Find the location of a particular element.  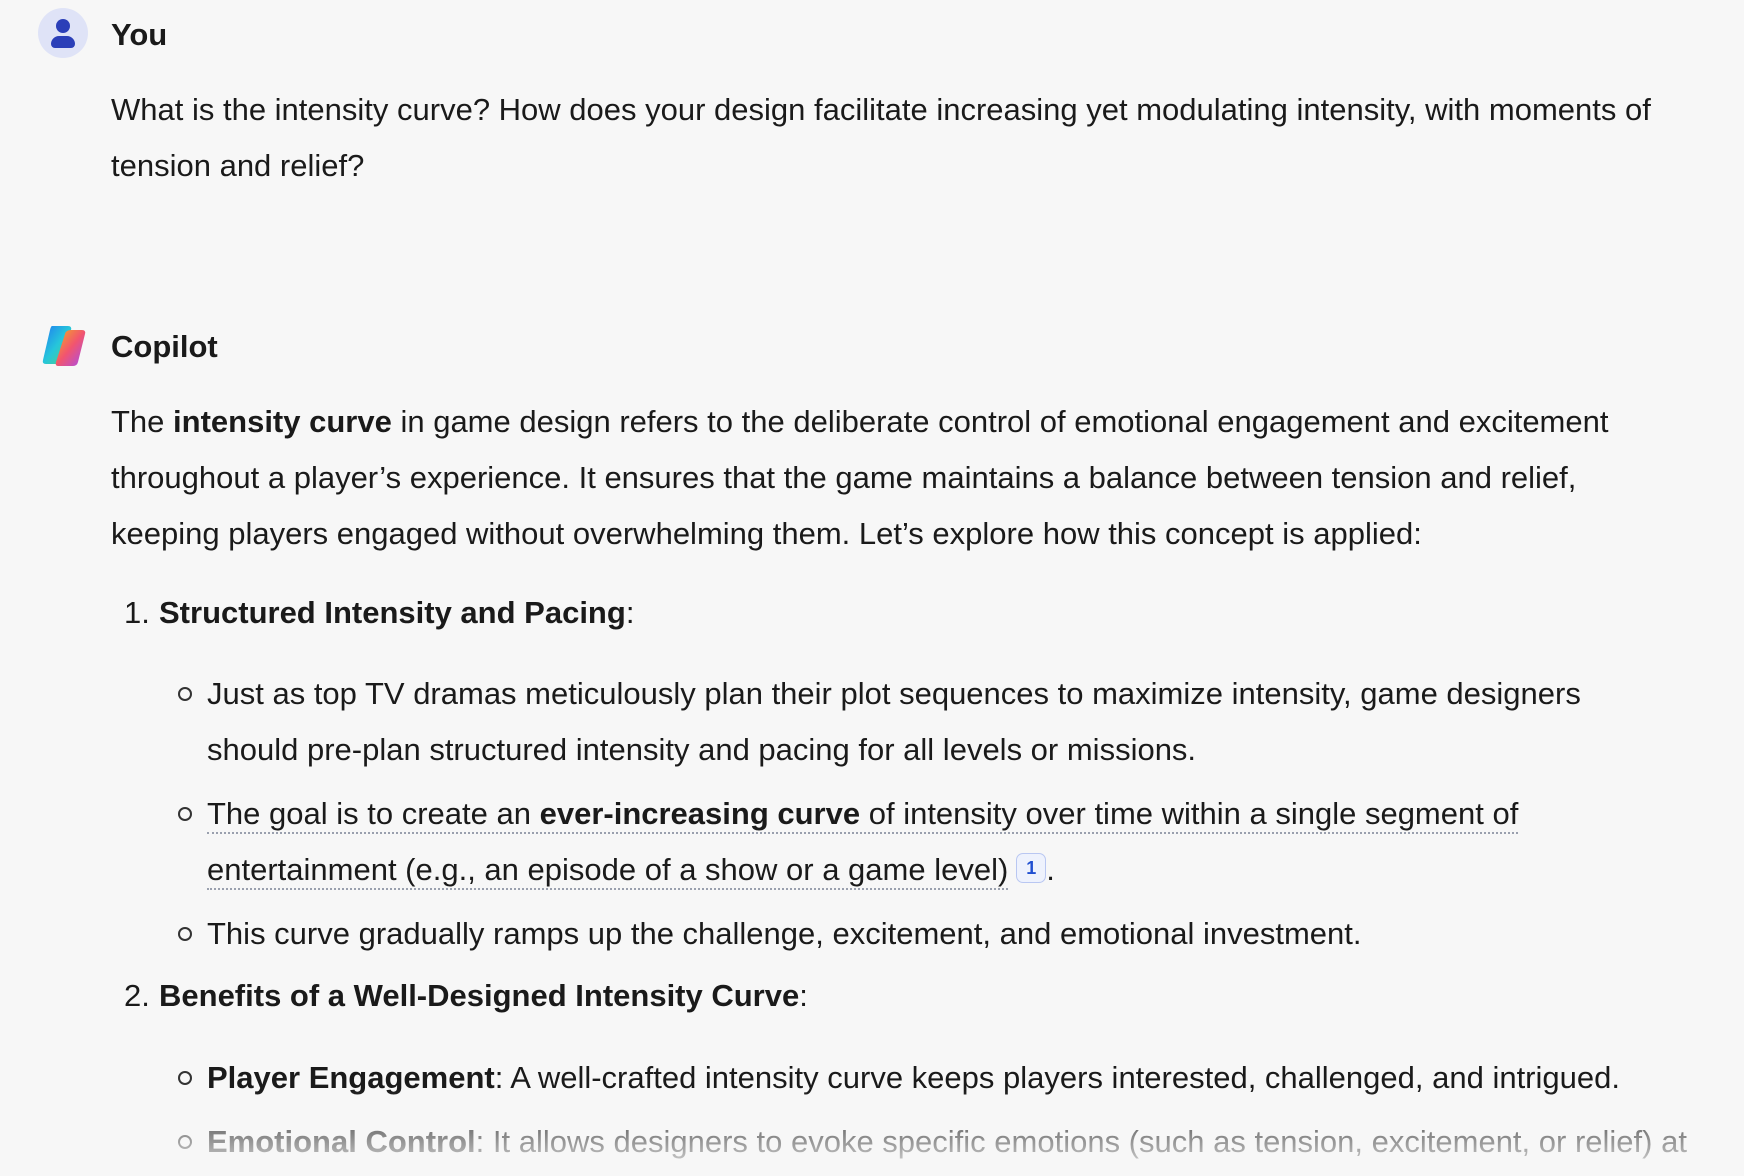

copilot-logo-icon is located at coordinates (64, 346).